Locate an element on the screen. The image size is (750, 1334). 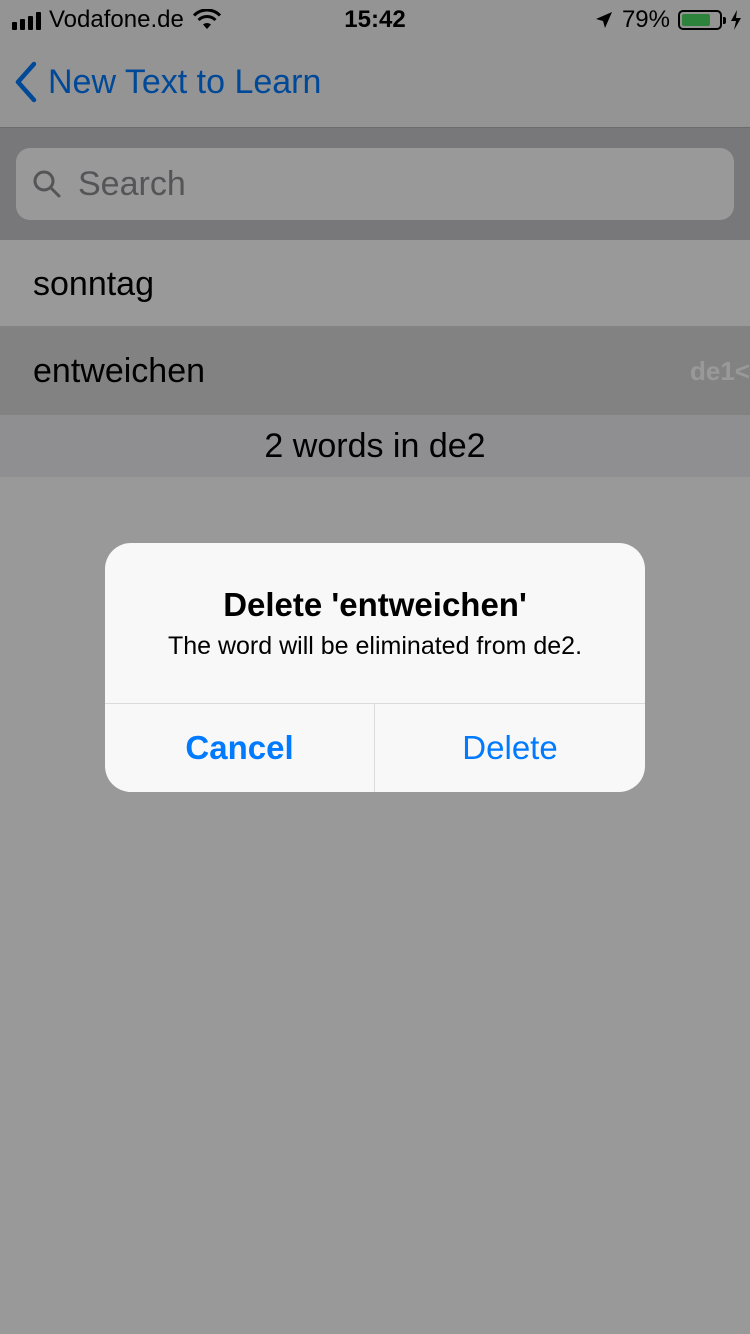
delete-button: Delete is located at coordinates (510, 748).